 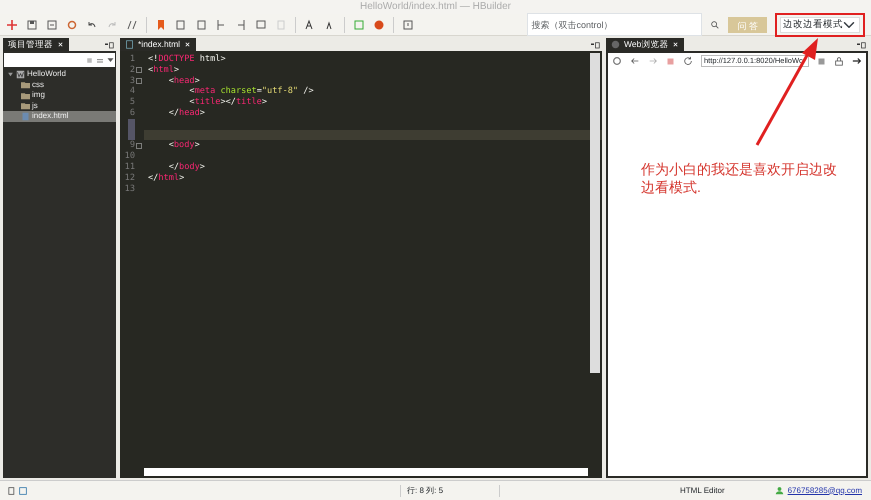 I want to click on line-number: 5, so click(x=132, y=102).